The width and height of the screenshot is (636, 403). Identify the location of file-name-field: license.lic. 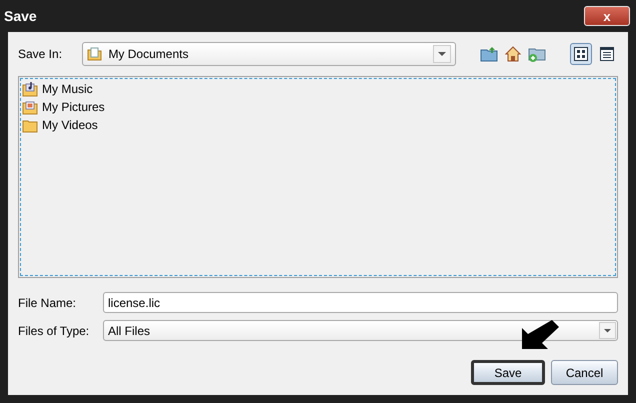
(360, 302).